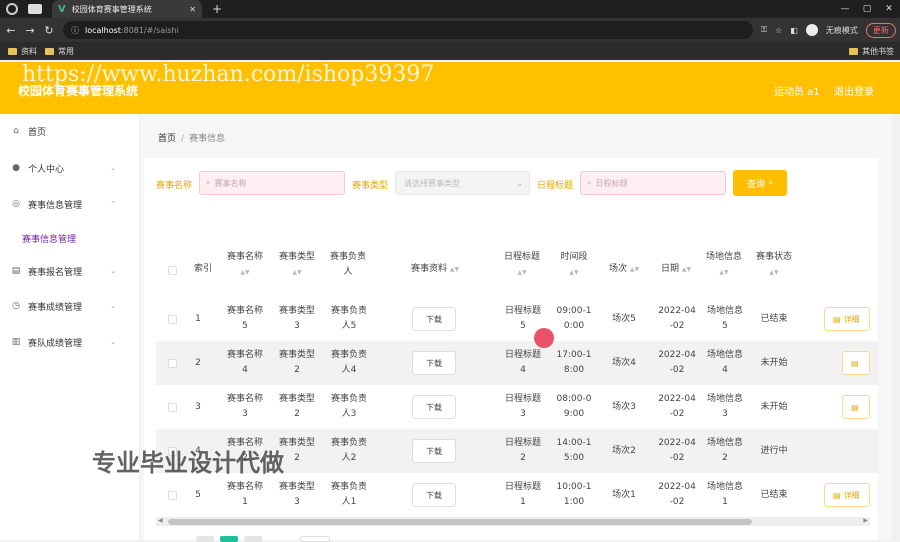 The width and height of the screenshot is (900, 542). What do you see at coordinates (217, 9) in the screenshot?
I see `new-tab-icon: +` at bounding box center [217, 9].